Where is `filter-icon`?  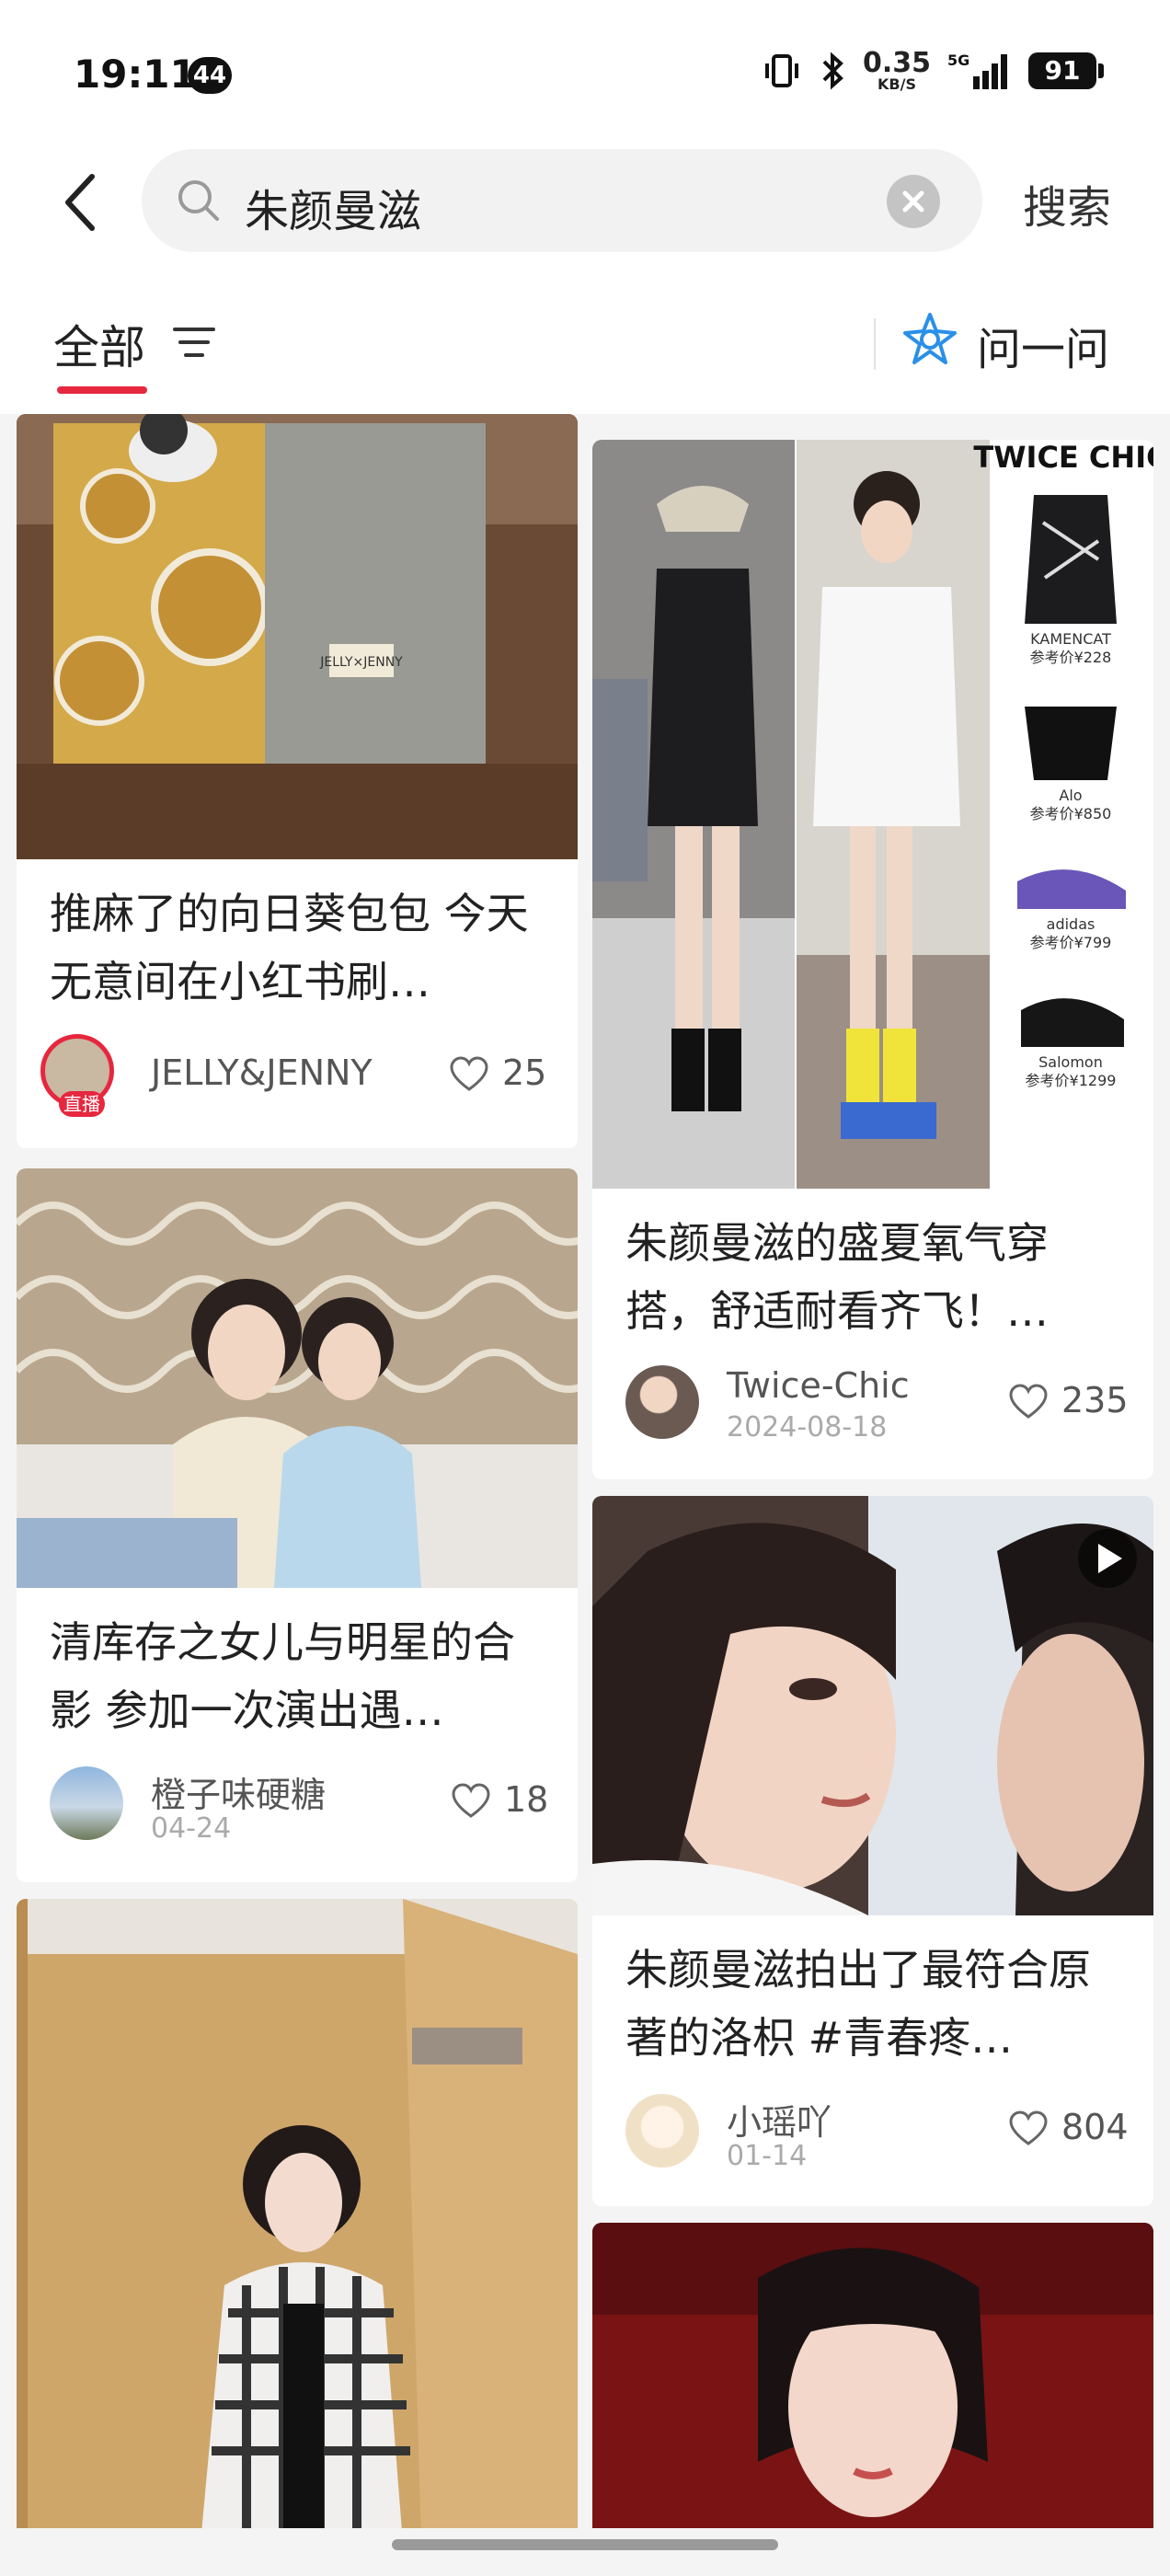 filter-icon is located at coordinates (194, 342).